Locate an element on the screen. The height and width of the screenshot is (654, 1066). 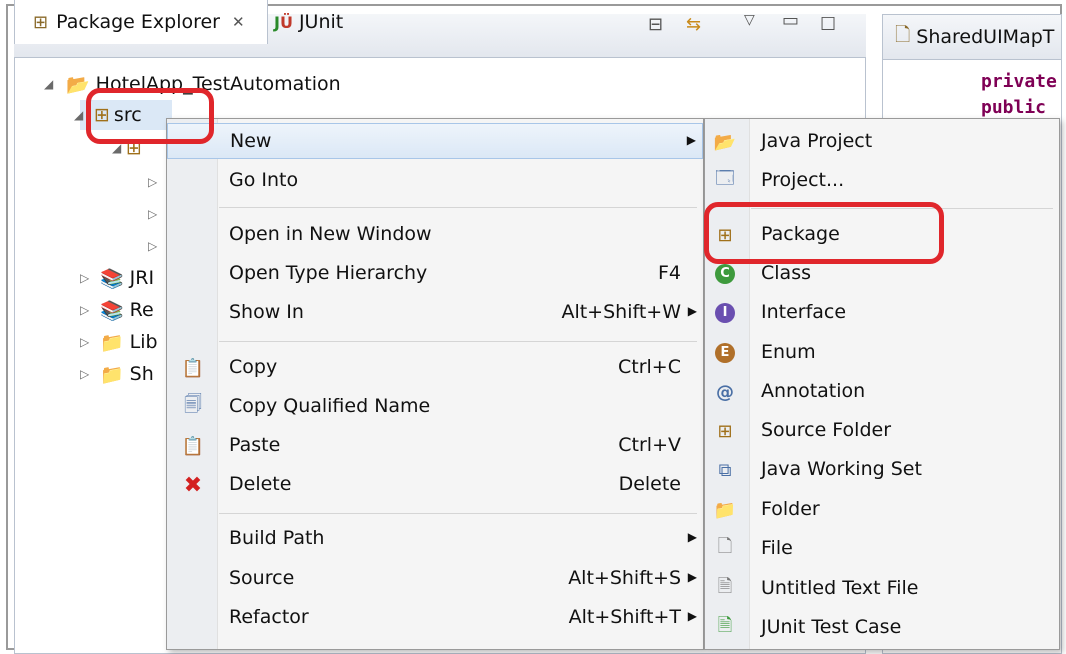
text-file-icon: 🗎 is located at coordinates (725, 586).